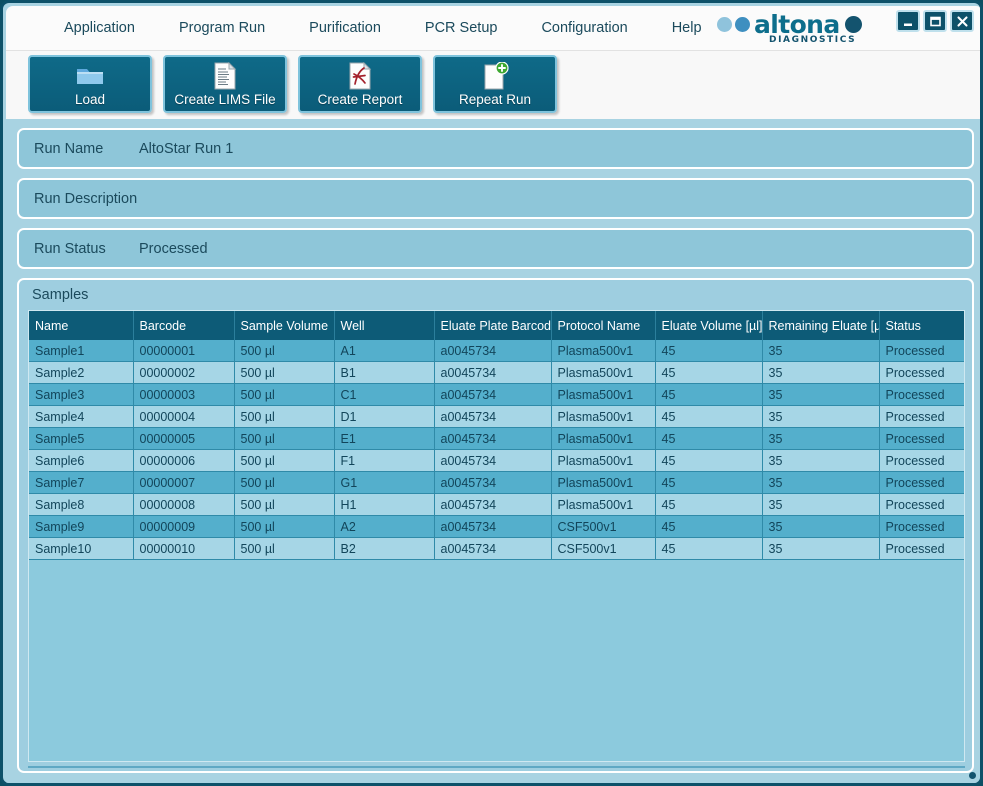  What do you see at coordinates (603, 325) in the screenshot?
I see `column-header: Protocol Name` at bounding box center [603, 325].